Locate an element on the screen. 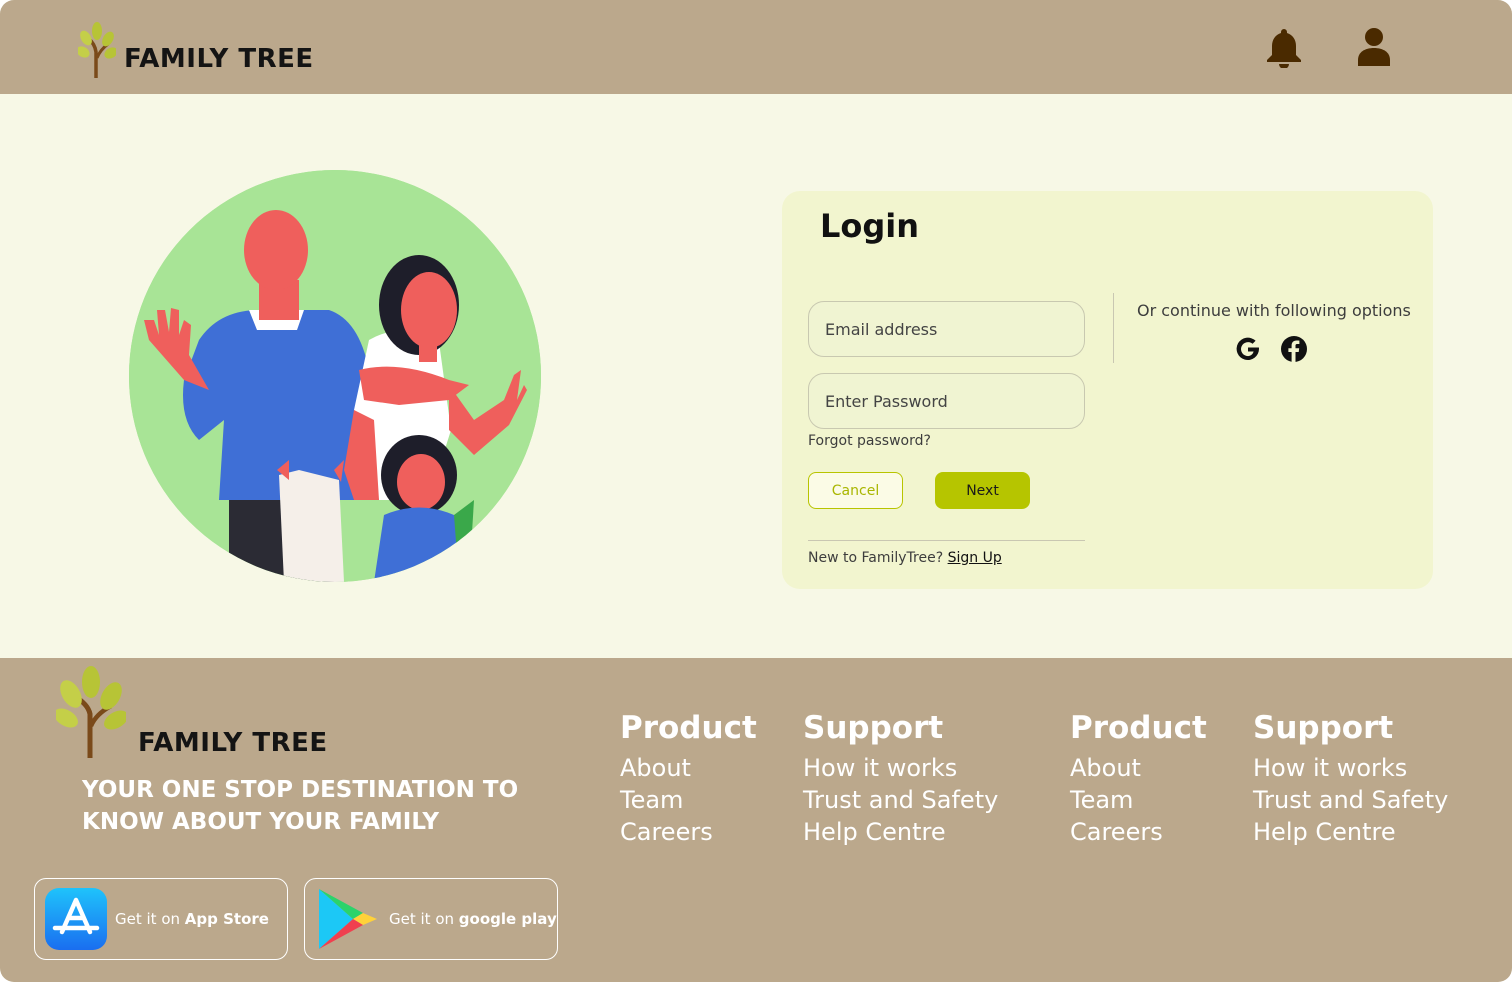  brand-name: FAMILY TREE is located at coordinates (219, 59).